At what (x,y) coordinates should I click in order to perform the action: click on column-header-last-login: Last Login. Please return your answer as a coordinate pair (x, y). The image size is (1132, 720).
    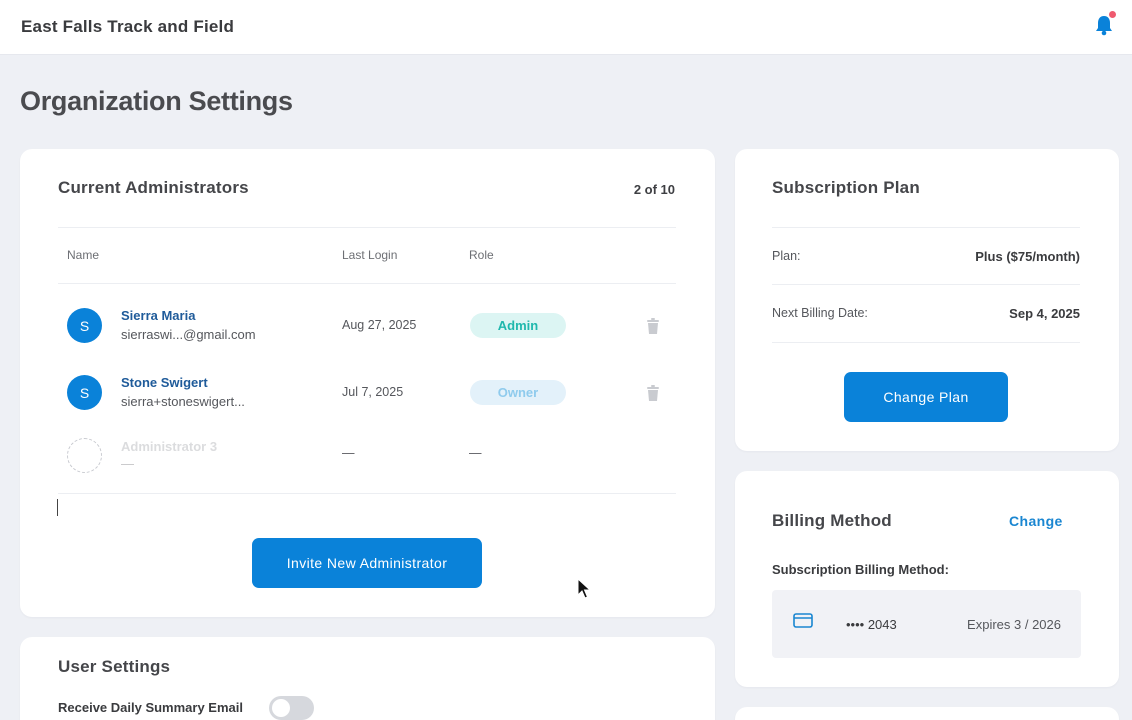
    Looking at the image, I should click on (370, 255).